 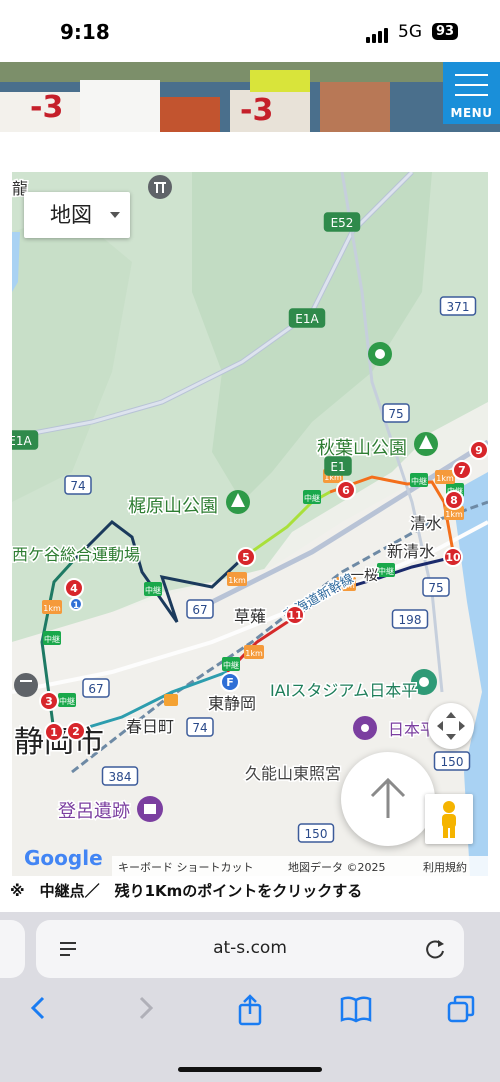 What do you see at coordinates (462, 470) in the screenshot?
I see `route-marker-label: 7` at bounding box center [462, 470].